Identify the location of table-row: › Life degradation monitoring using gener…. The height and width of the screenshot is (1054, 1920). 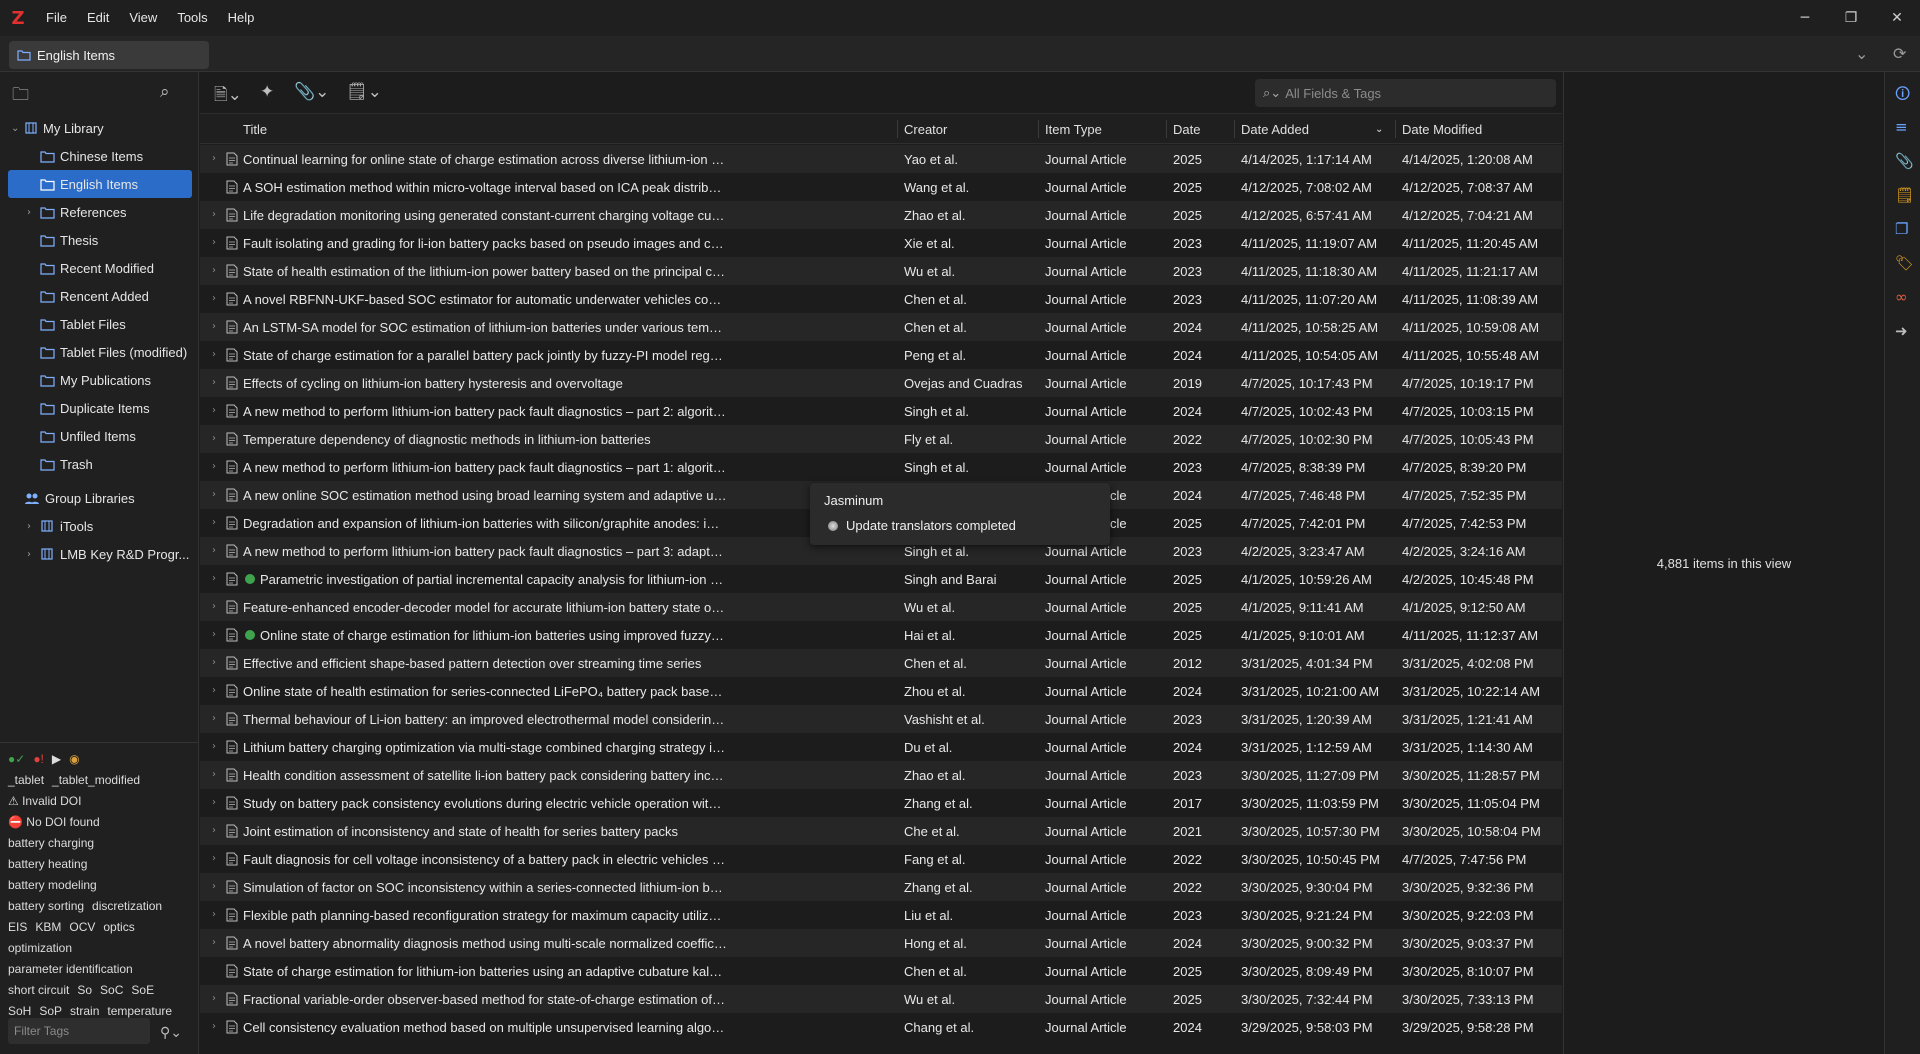
(881, 215).